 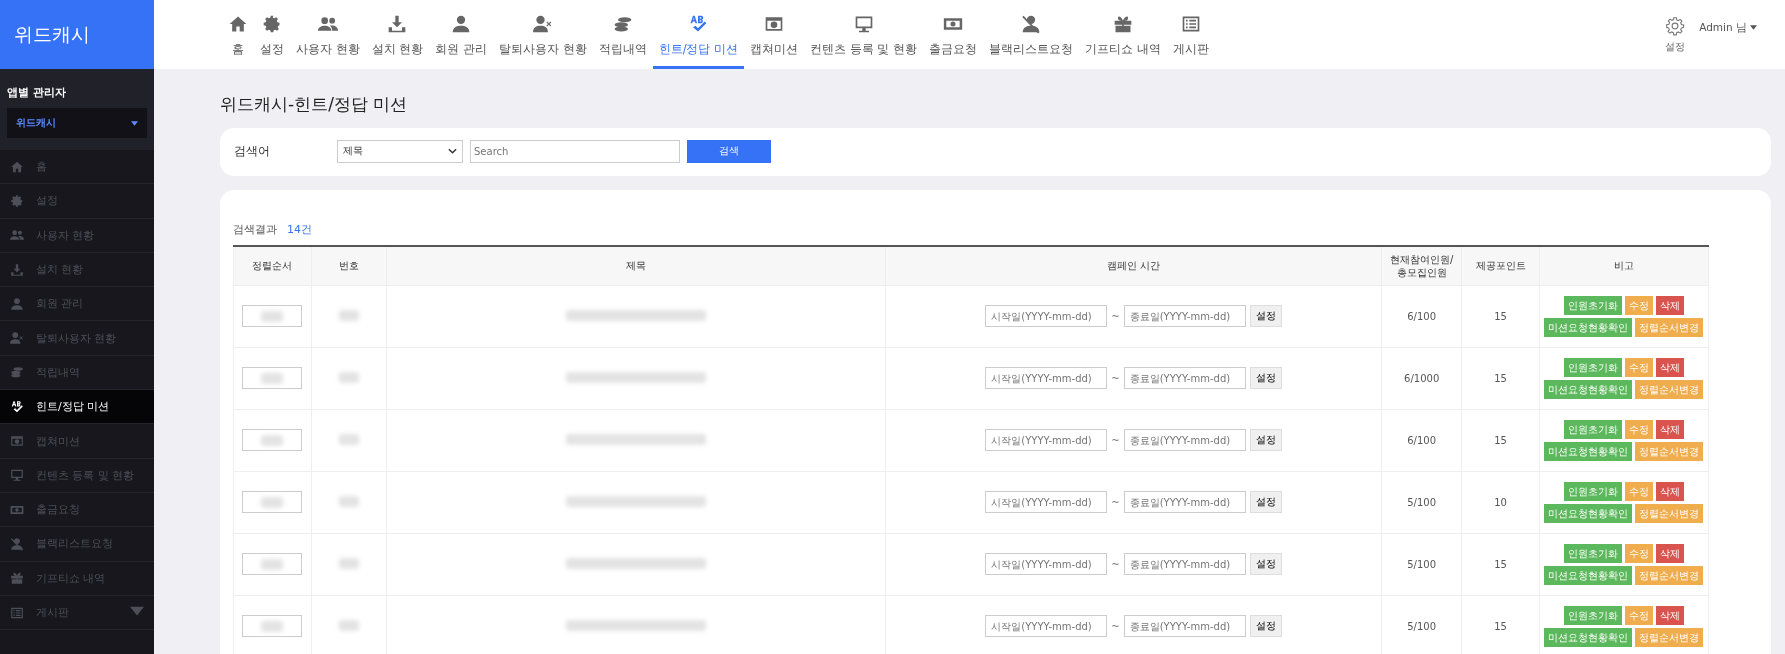 What do you see at coordinates (864, 34) in the screenshot?
I see `nav-tab: 컨텐츠 등록 및 현황` at bounding box center [864, 34].